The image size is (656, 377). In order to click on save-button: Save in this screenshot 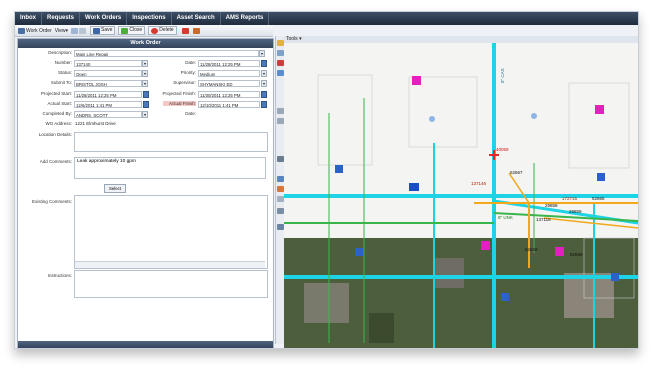, I will do `click(103, 30)`.